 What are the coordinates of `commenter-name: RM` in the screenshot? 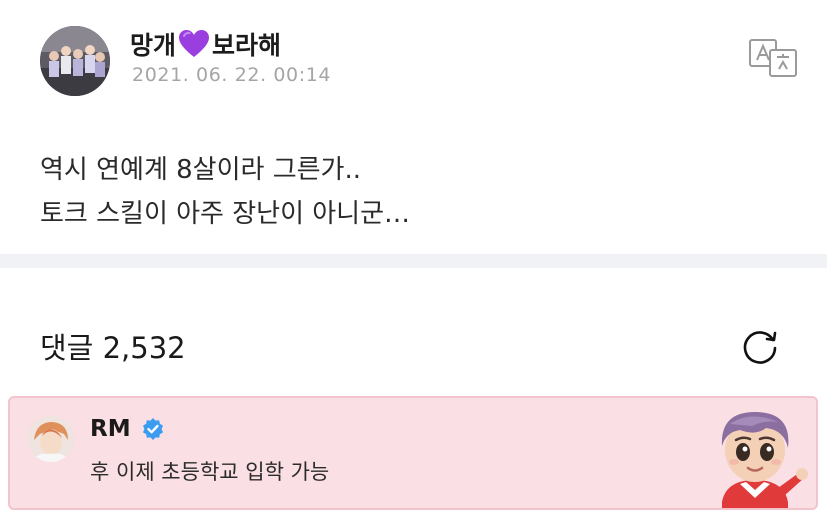 It's located at (127, 429).